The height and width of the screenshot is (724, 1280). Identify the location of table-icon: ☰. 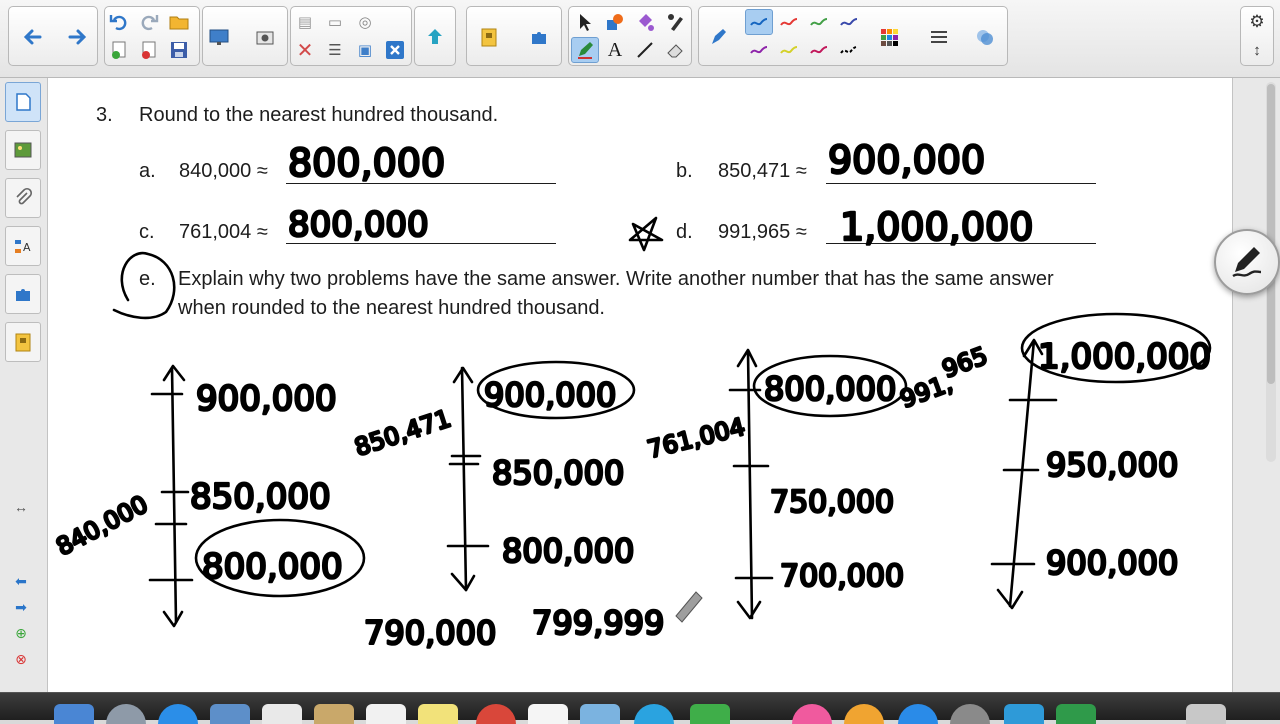
(335, 50).